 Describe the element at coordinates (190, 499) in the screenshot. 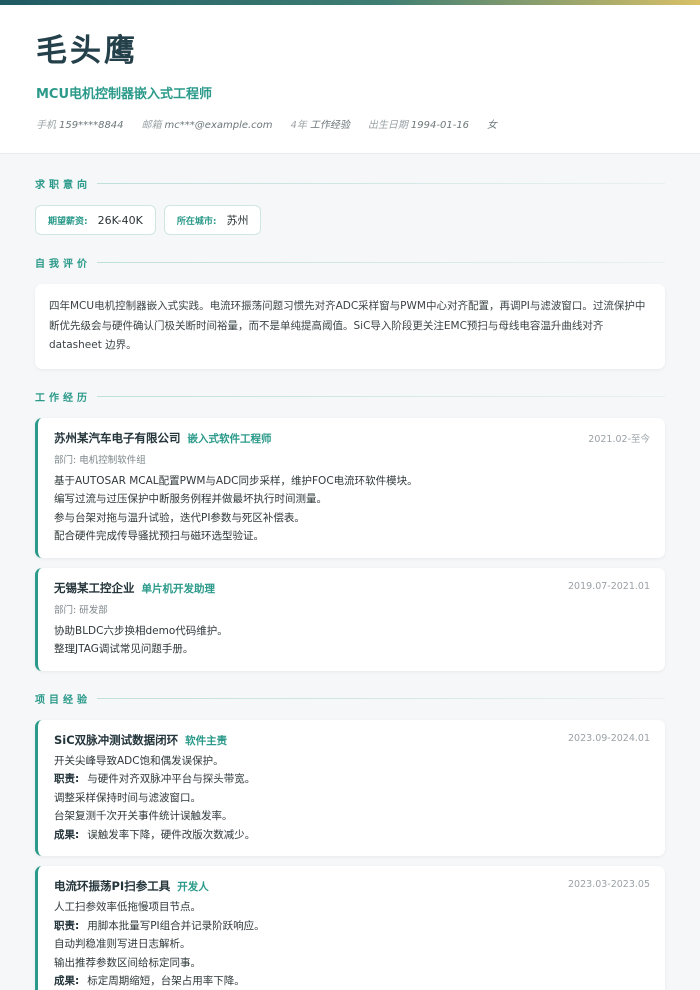

I see `list-item: 编写过流与过压保护中断服务例程并做最坏执行时间测量。` at that location.